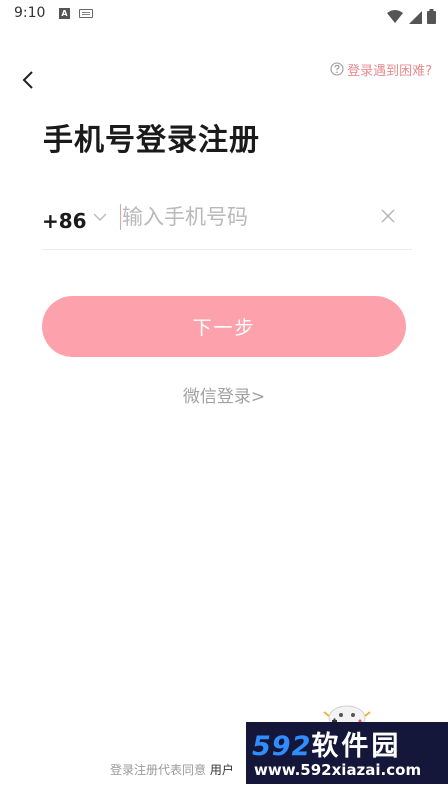 The height and width of the screenshot is (798, 448). What do you see at coordinates (431, 16) in the screenshot?
I see `battery-icon` at bounding box center [431, 16].